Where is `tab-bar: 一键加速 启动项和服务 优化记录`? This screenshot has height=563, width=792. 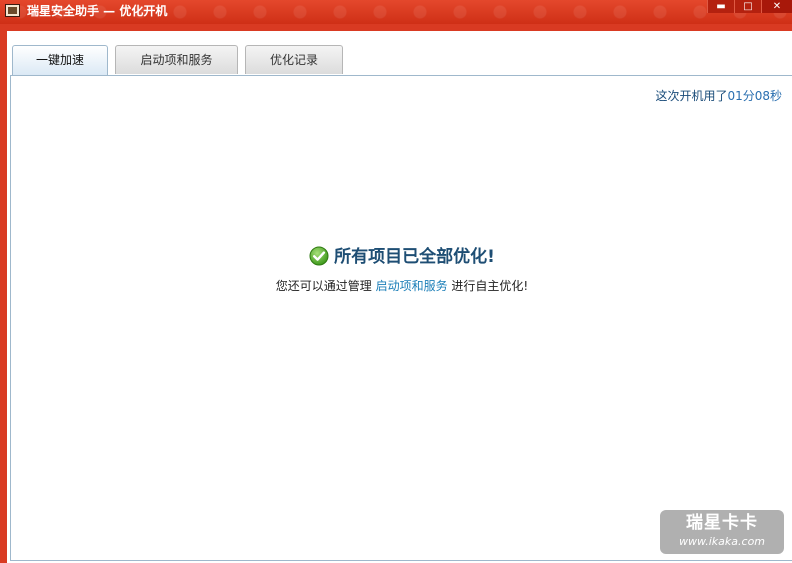 tab-bar: 一键加速 启动项和服务 优化记录 is located at coordinates (181, 60).